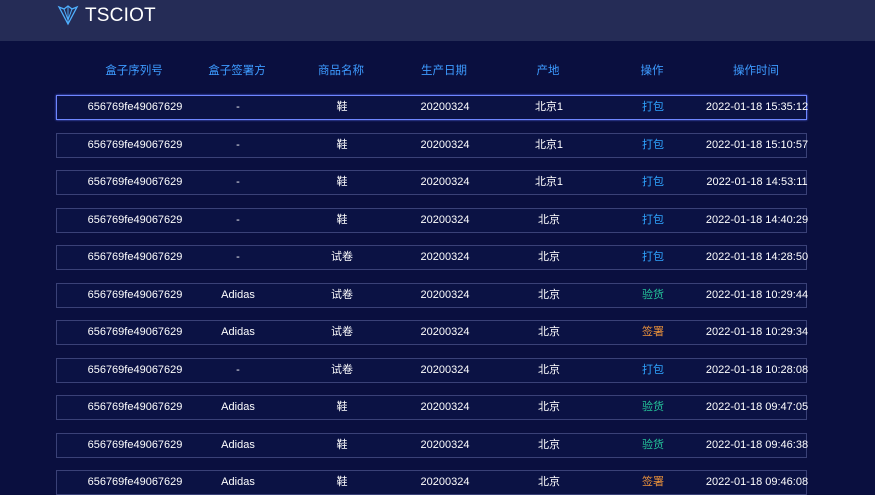 The width and height of the screenshot is (875, 495). I want to click on cell-time: 2022-01-18 10:29:34, so click(757, 332).